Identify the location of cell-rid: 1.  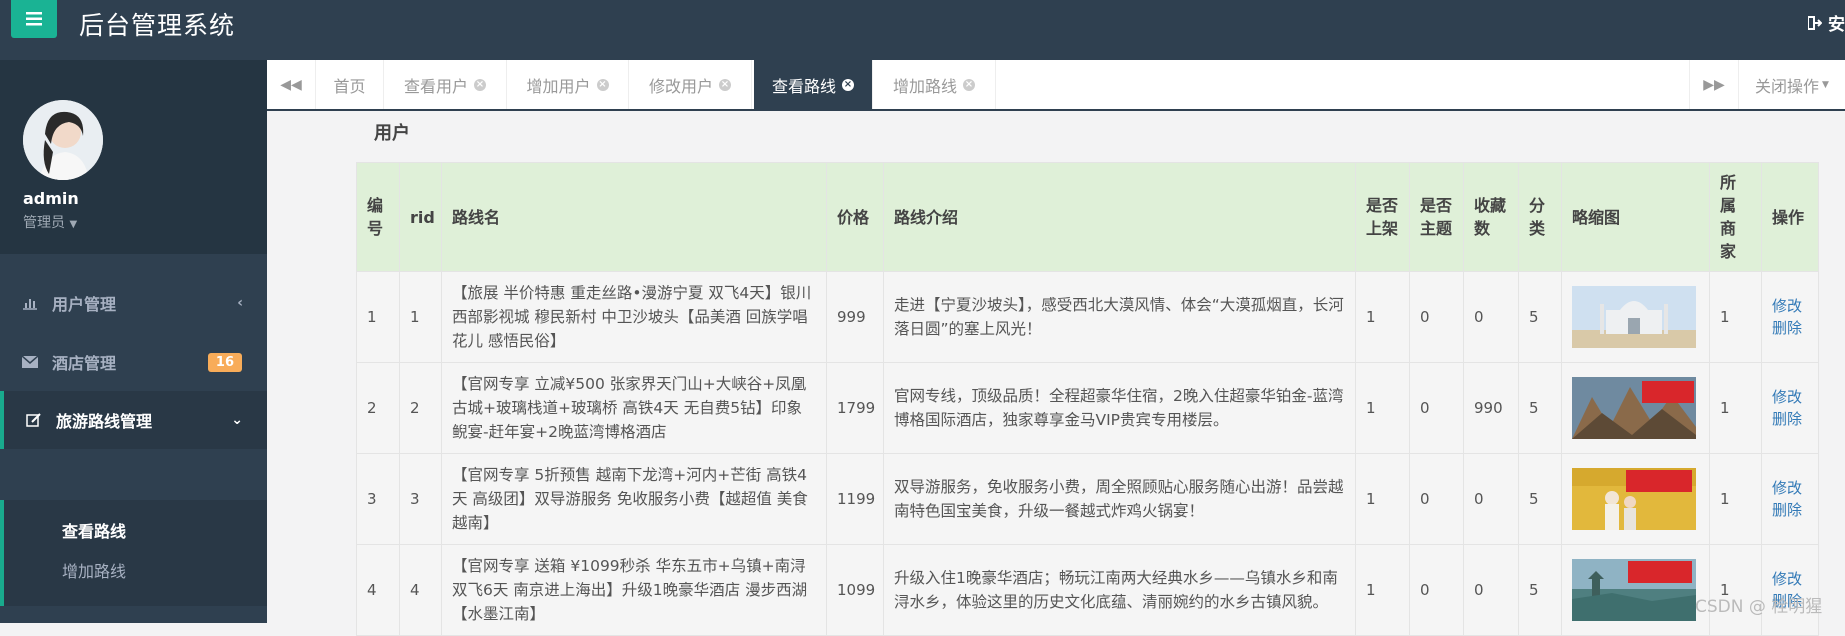
(420, 317).